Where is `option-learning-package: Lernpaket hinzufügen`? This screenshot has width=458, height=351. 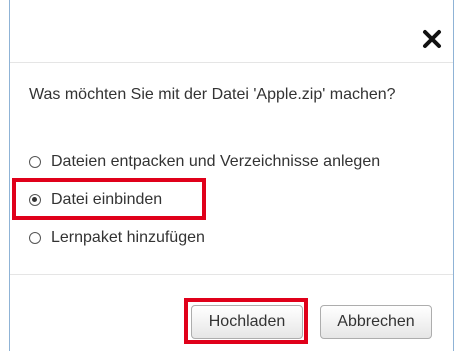
option-learning-package: Lernpaket hinzufügen is located at coordinates (117, 238).